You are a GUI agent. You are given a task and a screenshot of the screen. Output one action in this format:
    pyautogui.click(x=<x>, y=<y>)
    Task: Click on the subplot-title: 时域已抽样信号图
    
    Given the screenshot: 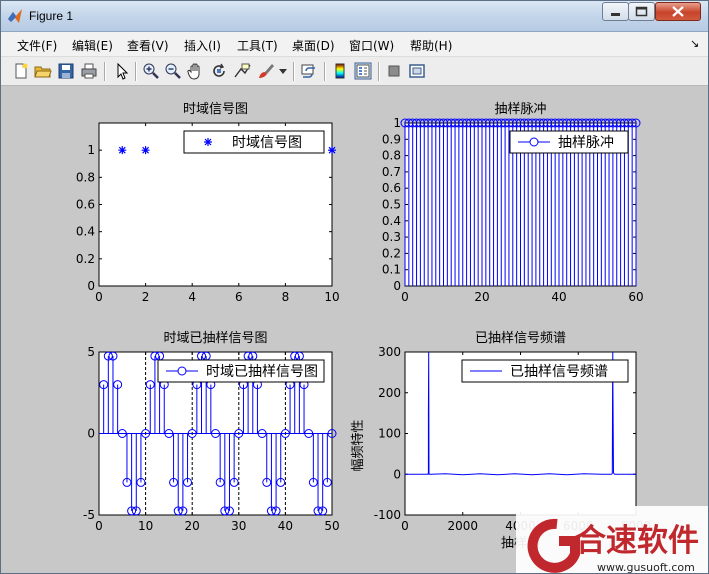 What is the action you would take?
    pyautogui.click(x=215, y=338)
    